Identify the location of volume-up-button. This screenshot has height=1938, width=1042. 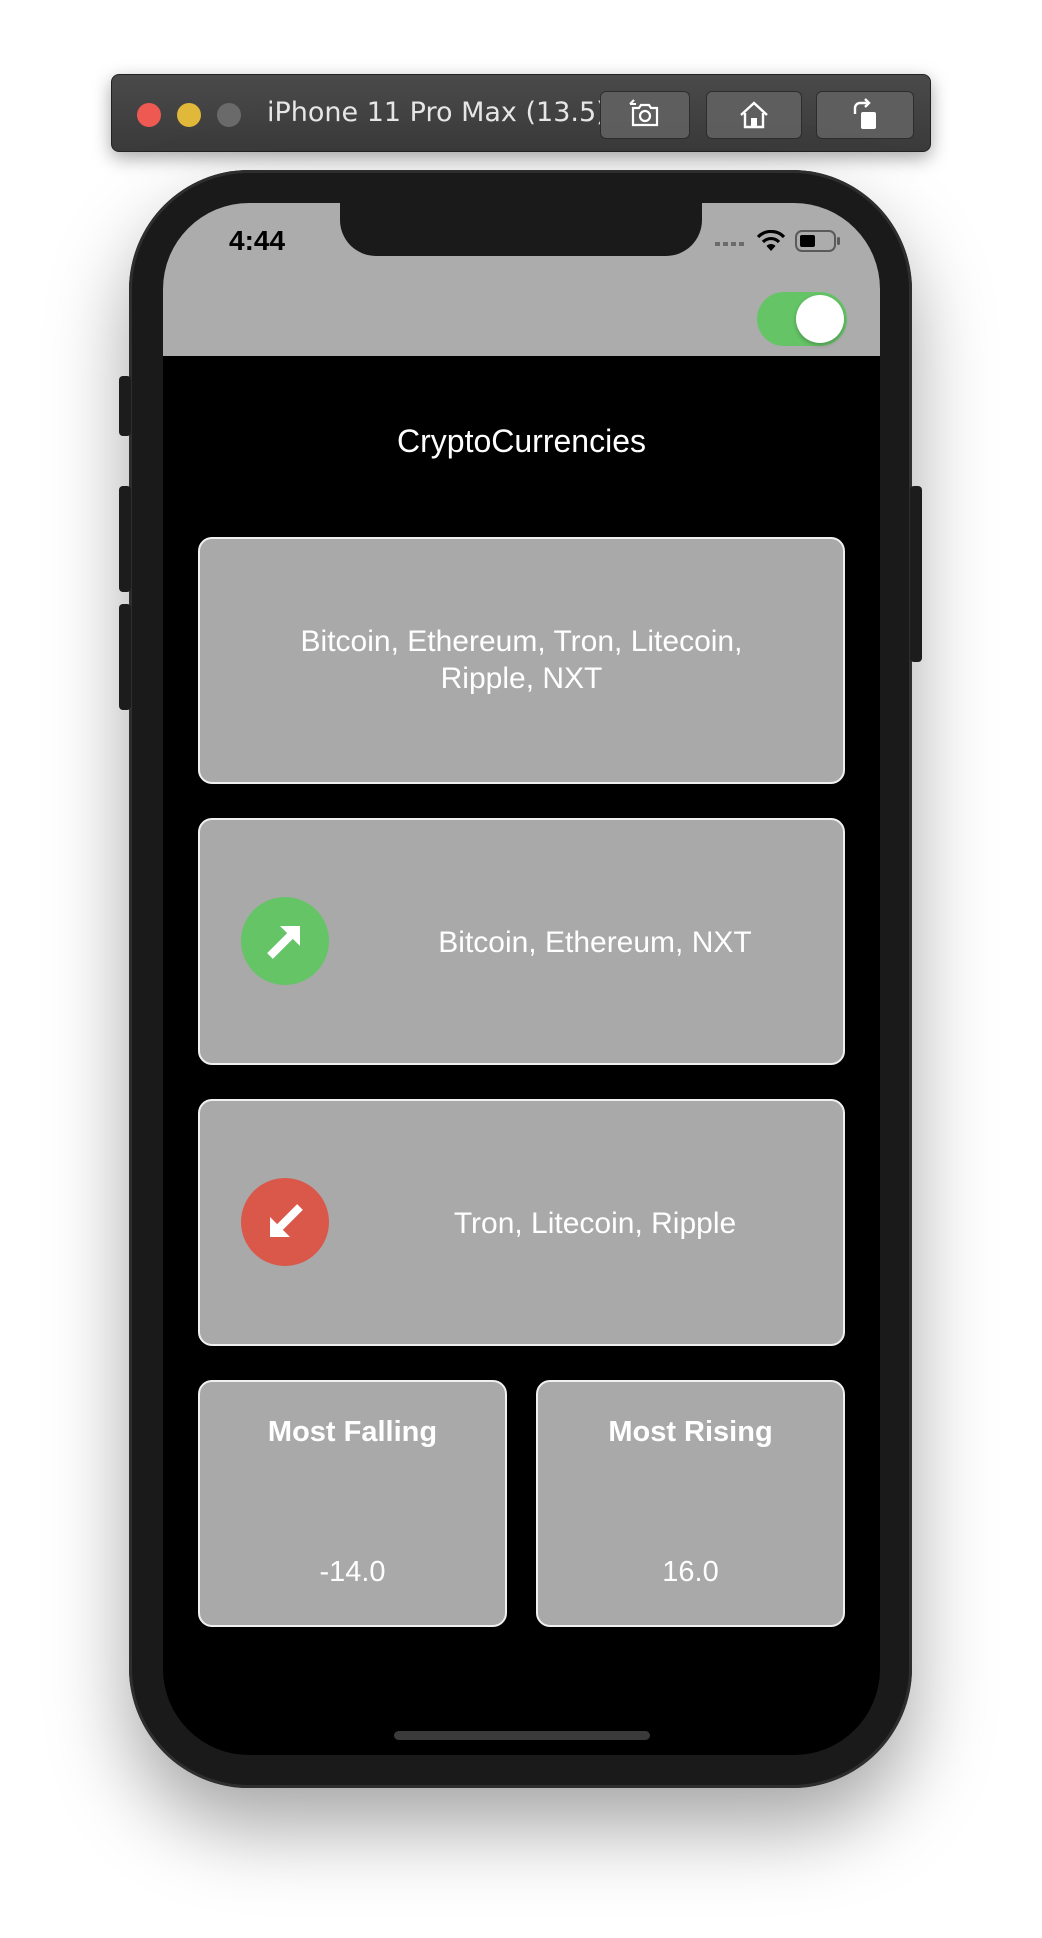
(125, 539).